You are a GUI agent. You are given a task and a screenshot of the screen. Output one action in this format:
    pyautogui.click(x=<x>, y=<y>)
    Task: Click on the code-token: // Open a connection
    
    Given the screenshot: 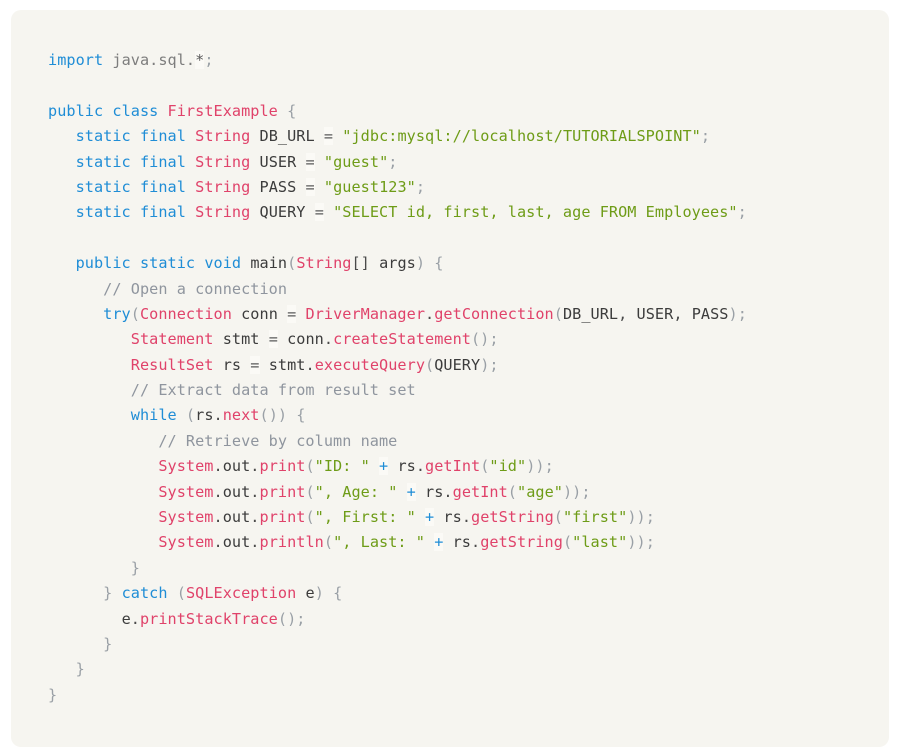 What is the action you would take?
    pyautogui.click(x=195, y=288)
    